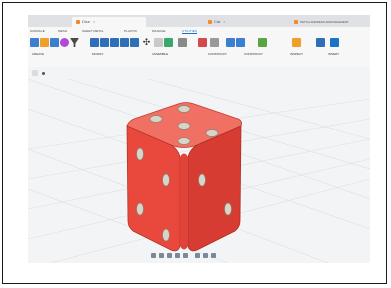  I want to click on interference-icon, so click(296, 42).